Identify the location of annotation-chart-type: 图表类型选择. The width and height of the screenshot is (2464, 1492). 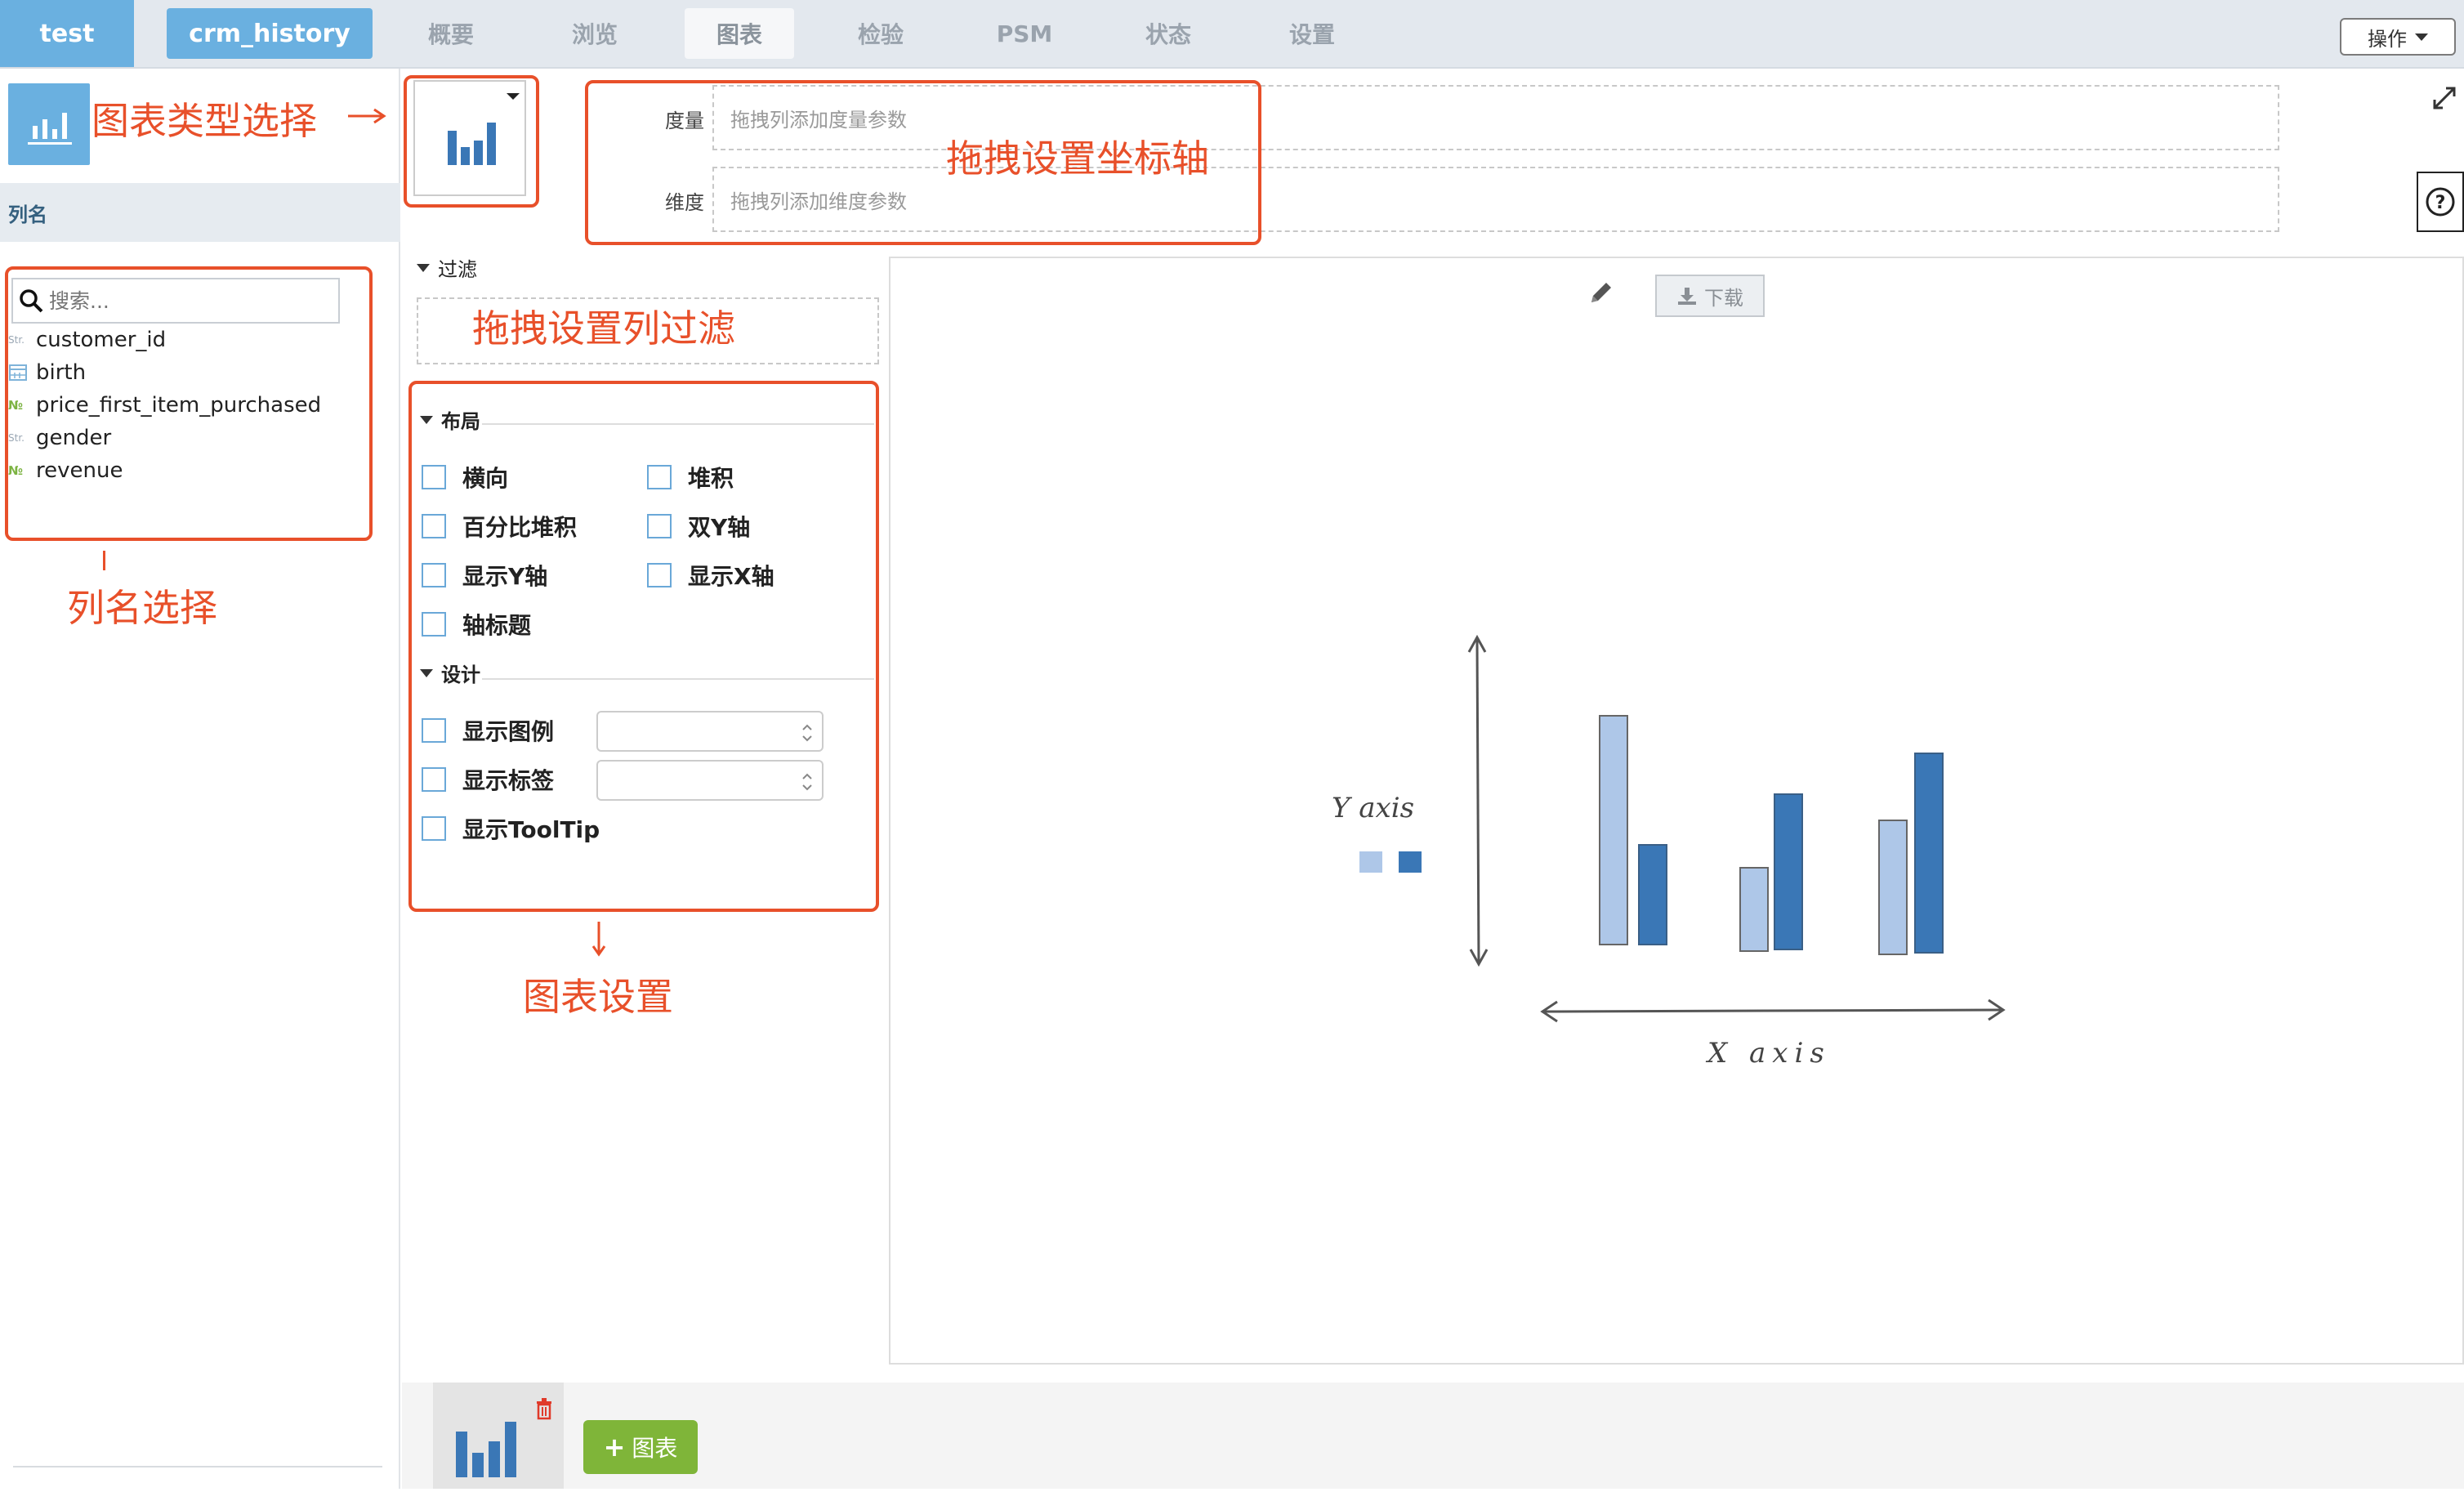
(204, 121).